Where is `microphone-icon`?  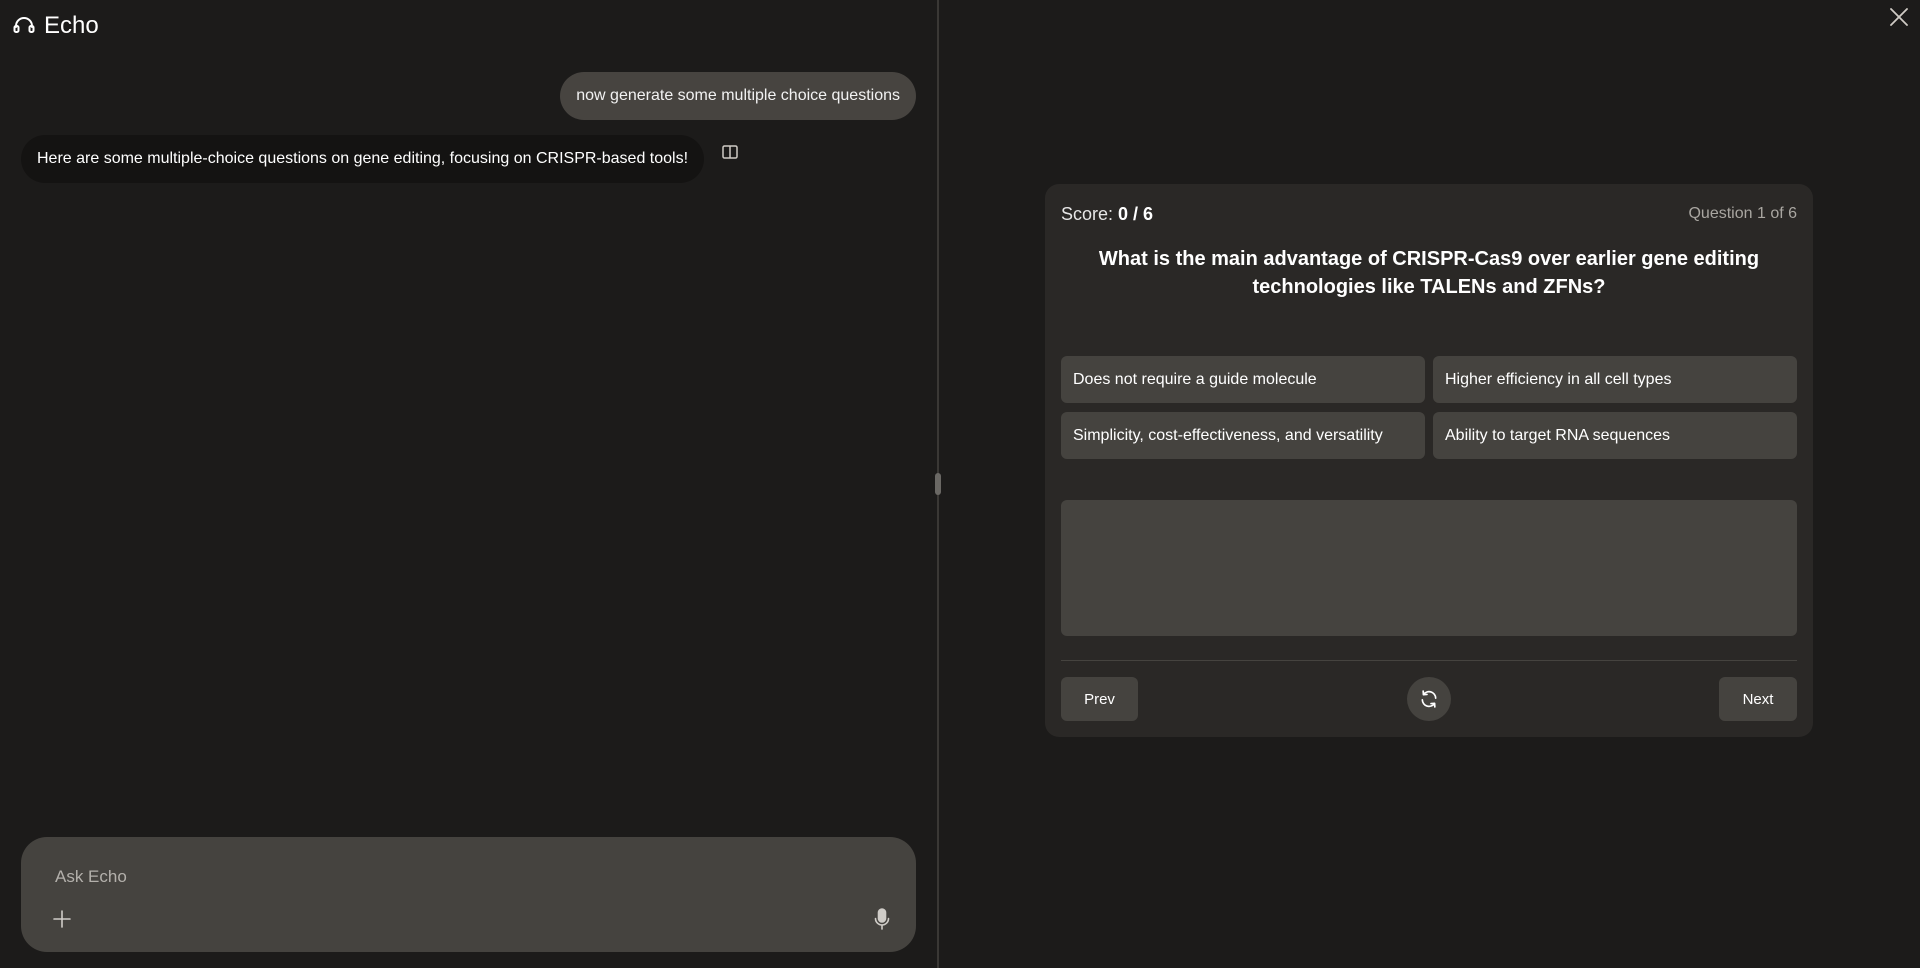 microphone-icon is located at coordinates (882, 919).